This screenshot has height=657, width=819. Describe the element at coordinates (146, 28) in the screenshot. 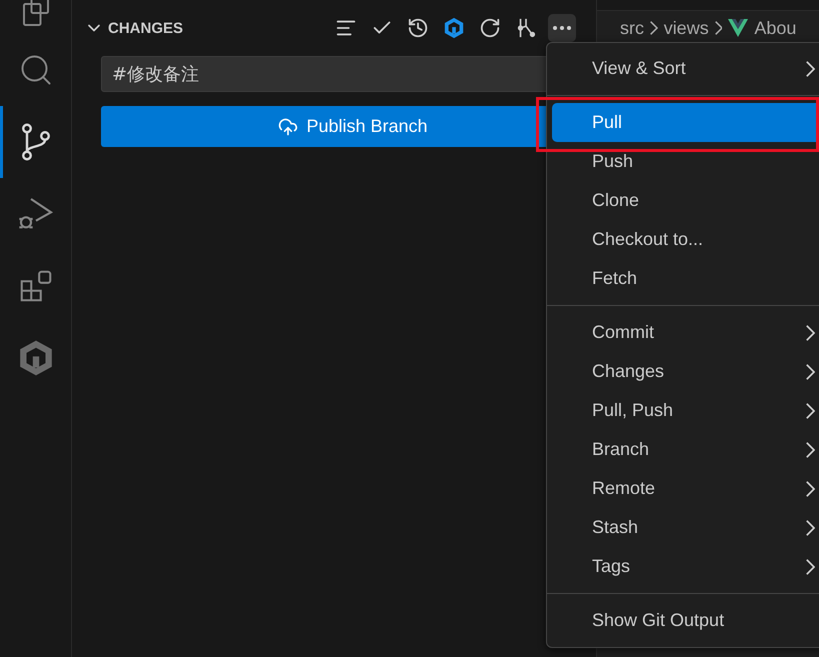

I see `section-title: CHANGES` at that location.